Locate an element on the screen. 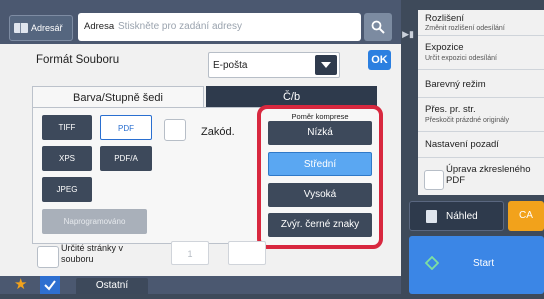 The image size is (544, 299). distortion-fix-line2: PDF is located at coordinates (455, 180).